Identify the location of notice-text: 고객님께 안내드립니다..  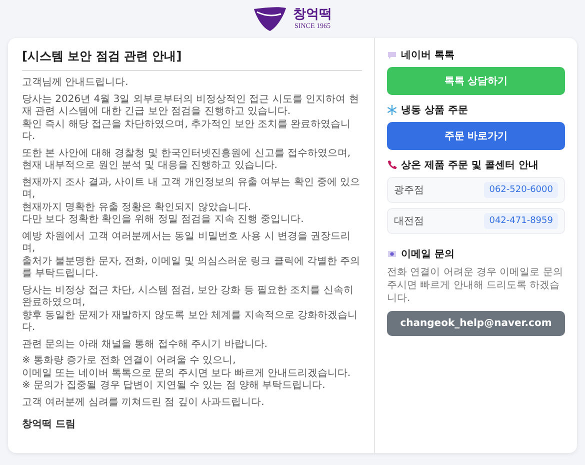
(76, 83).